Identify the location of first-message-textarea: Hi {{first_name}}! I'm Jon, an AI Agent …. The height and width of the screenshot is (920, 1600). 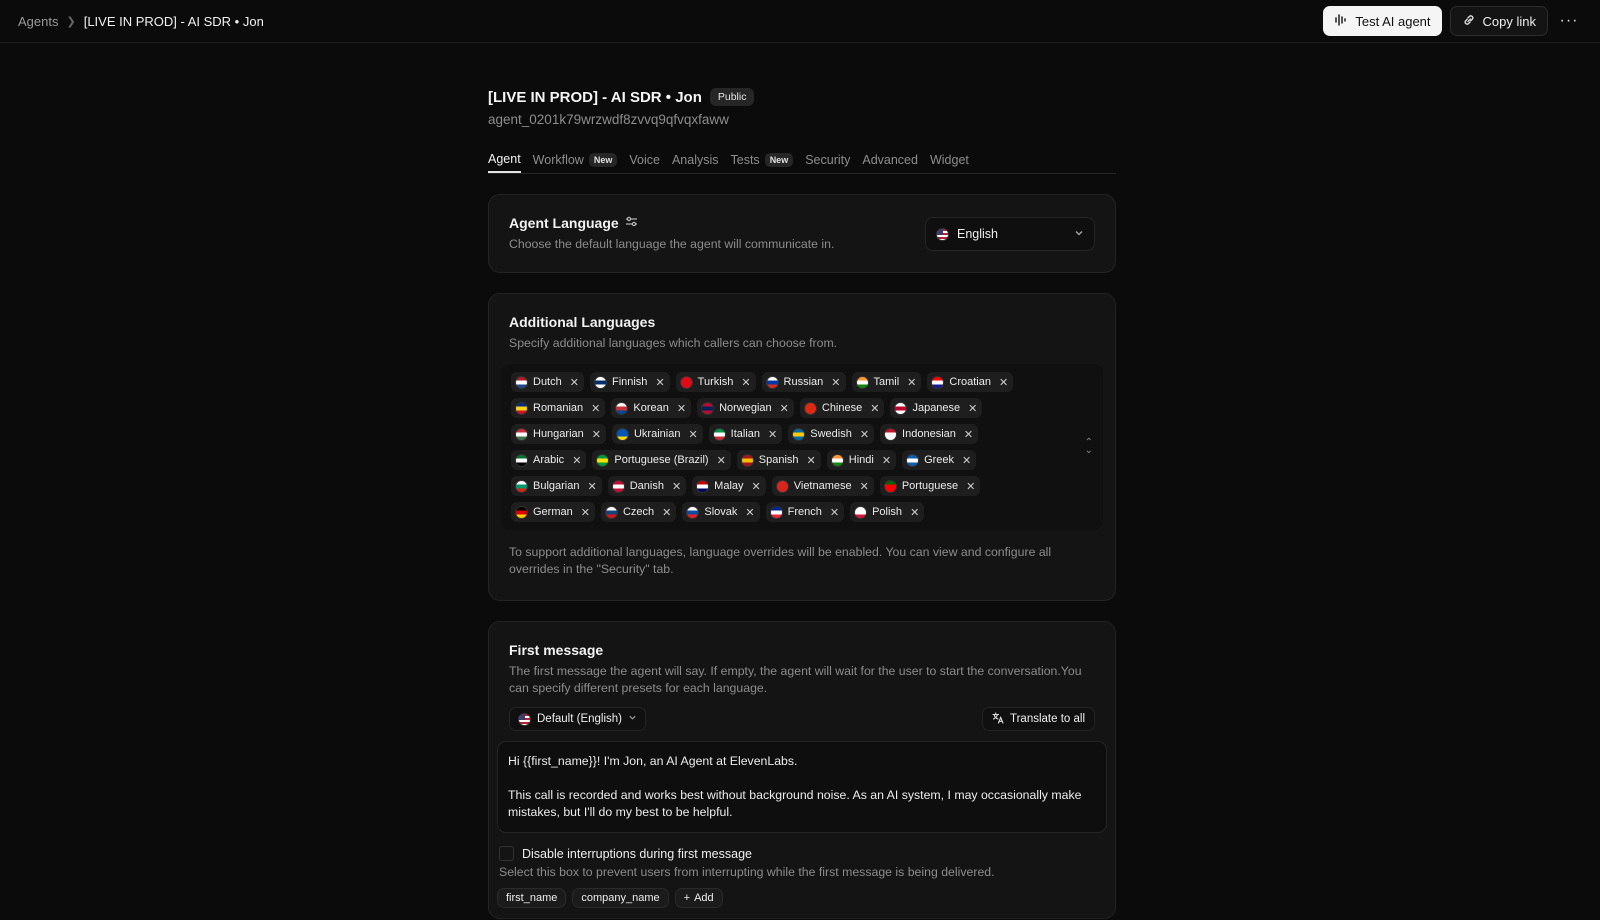
(802, 787).